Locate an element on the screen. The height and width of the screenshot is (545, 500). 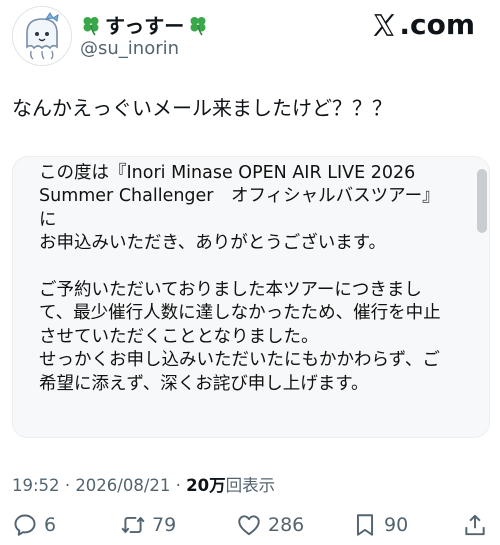
avatar-character-icon is located at coordinates (42, 36).